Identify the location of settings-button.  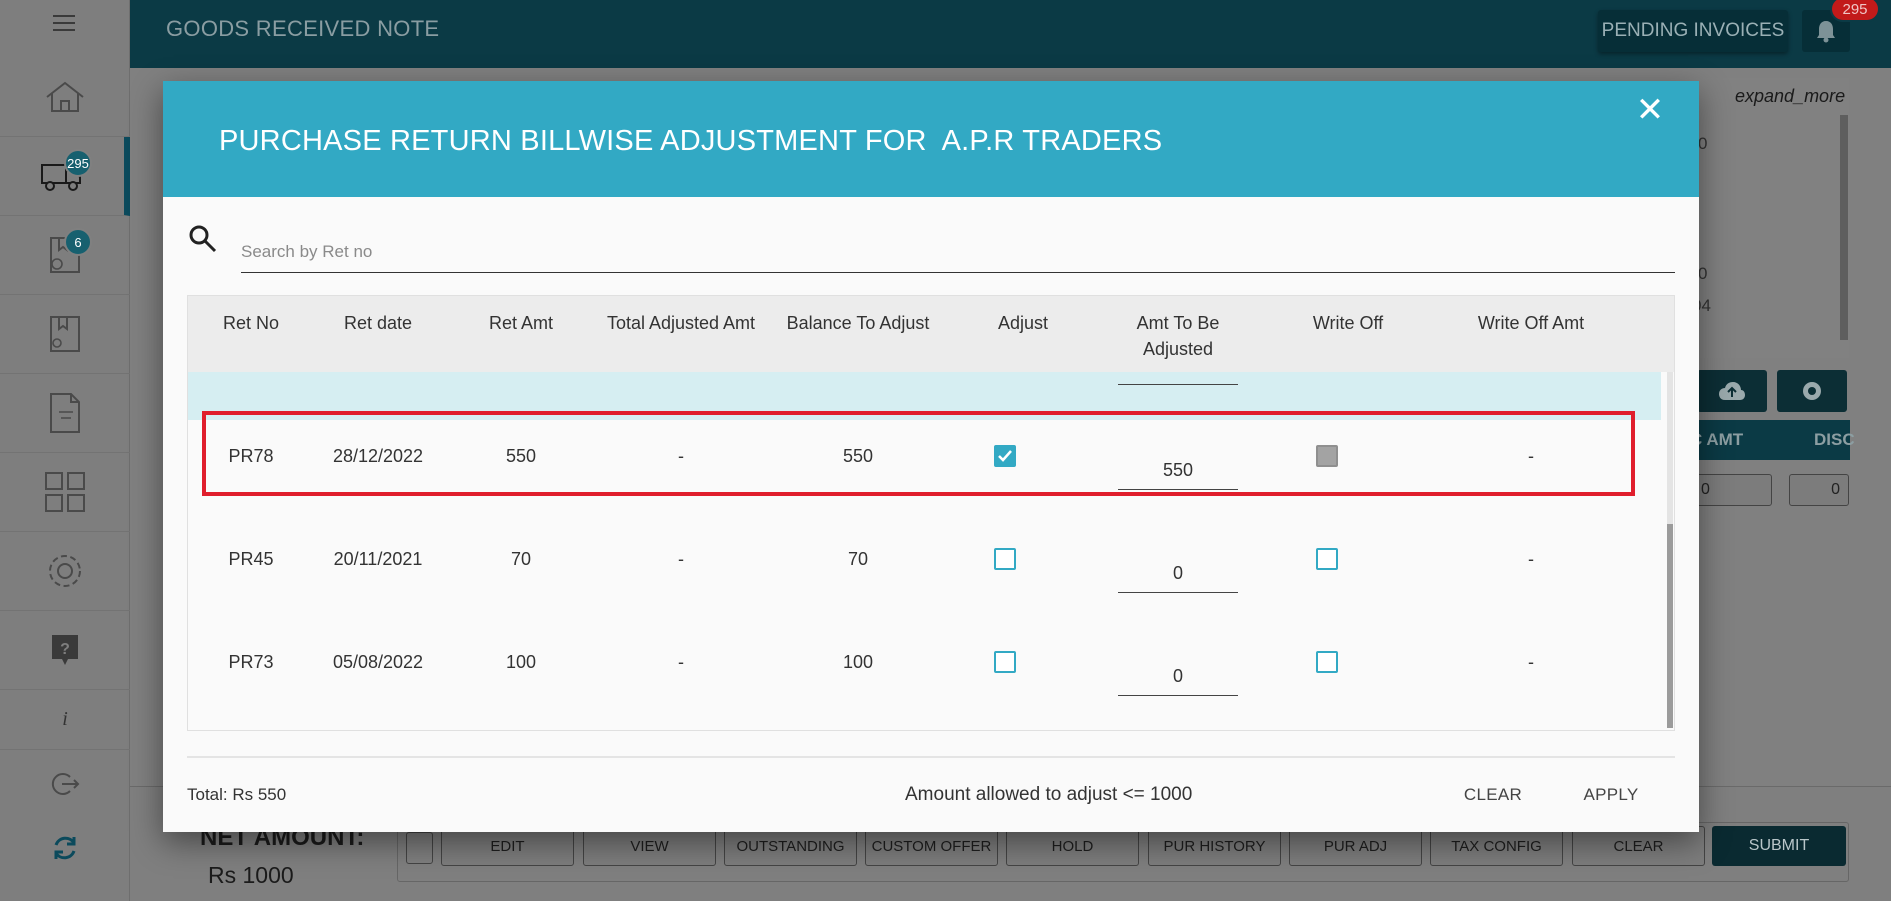
(1812, 391).